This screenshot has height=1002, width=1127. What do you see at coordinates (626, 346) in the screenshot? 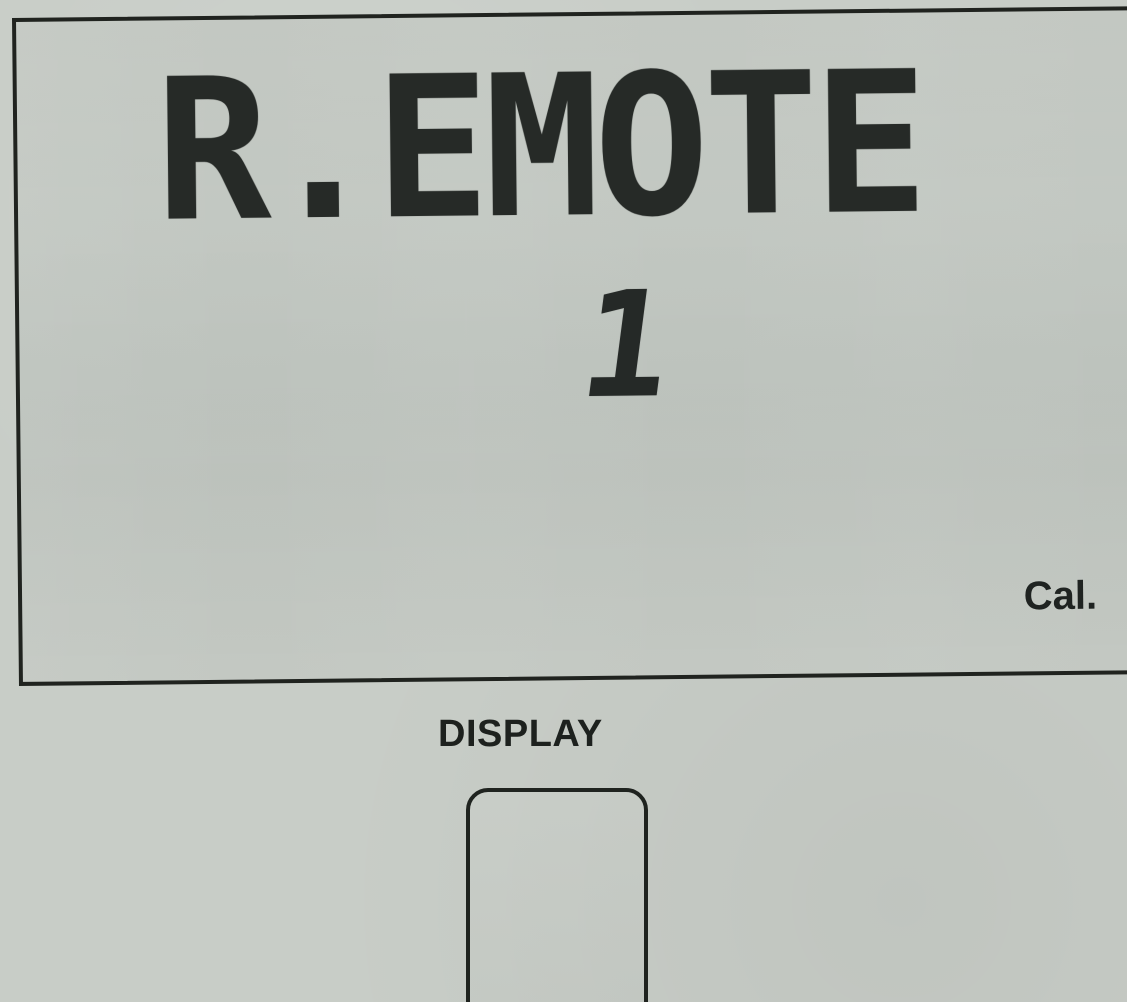
I see `lcd-channel-number: 1` at bounding box center [626, 346].